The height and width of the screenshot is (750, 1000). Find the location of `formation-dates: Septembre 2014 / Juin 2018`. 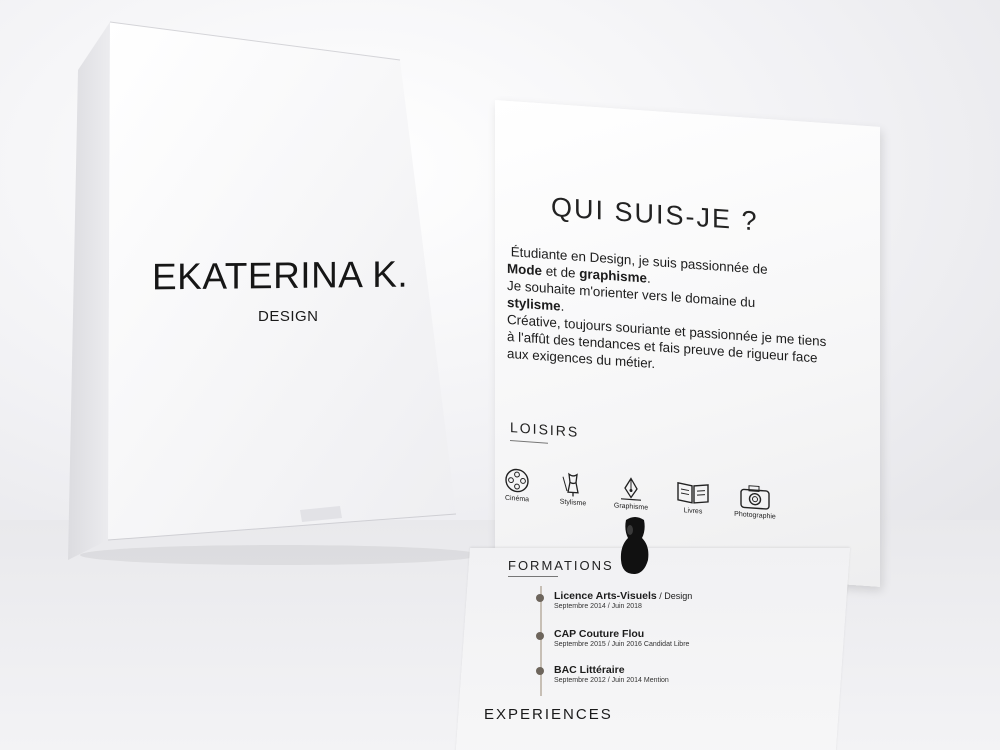

formation-dates: Septembre 2014 / Juin 2018 is located at coordinates (598, 606).